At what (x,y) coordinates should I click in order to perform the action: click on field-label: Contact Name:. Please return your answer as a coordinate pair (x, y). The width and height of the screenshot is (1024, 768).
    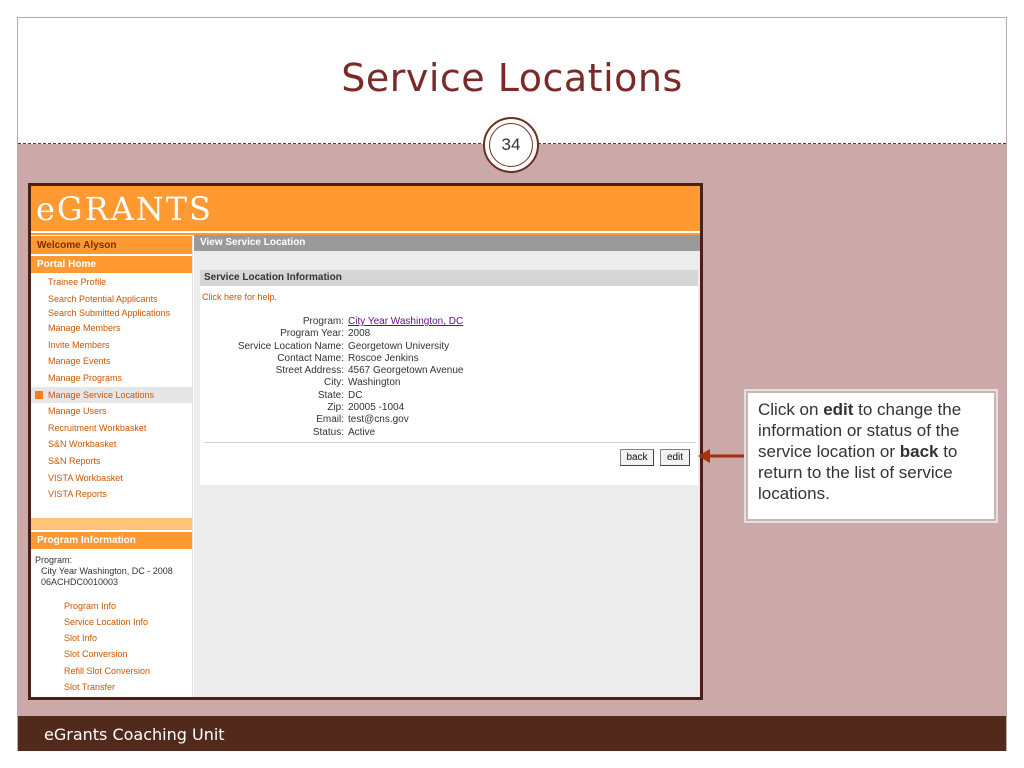
    Looking at the image, I should click on (310, 358).